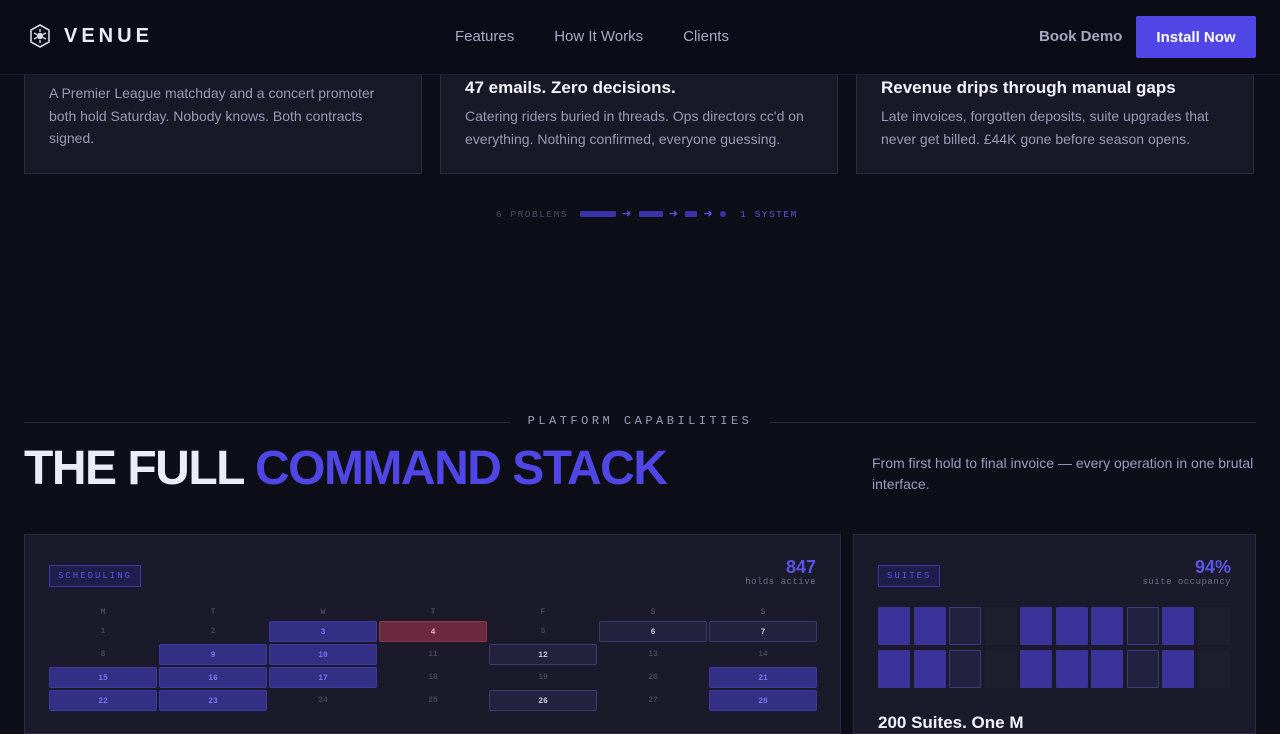 This screenshot has width=1280, height=734. I want to click on calendar-day: 18, so click(433, 677).